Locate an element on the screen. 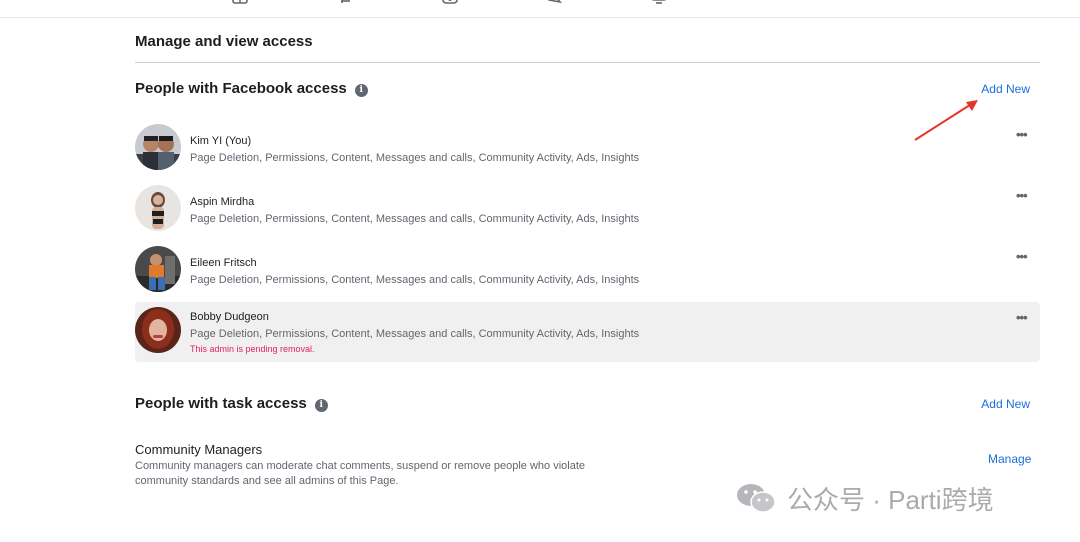 This screenshot has height=542, width=1080. add-new-task-access-button: Add New is located at coordinates (1005, 404).